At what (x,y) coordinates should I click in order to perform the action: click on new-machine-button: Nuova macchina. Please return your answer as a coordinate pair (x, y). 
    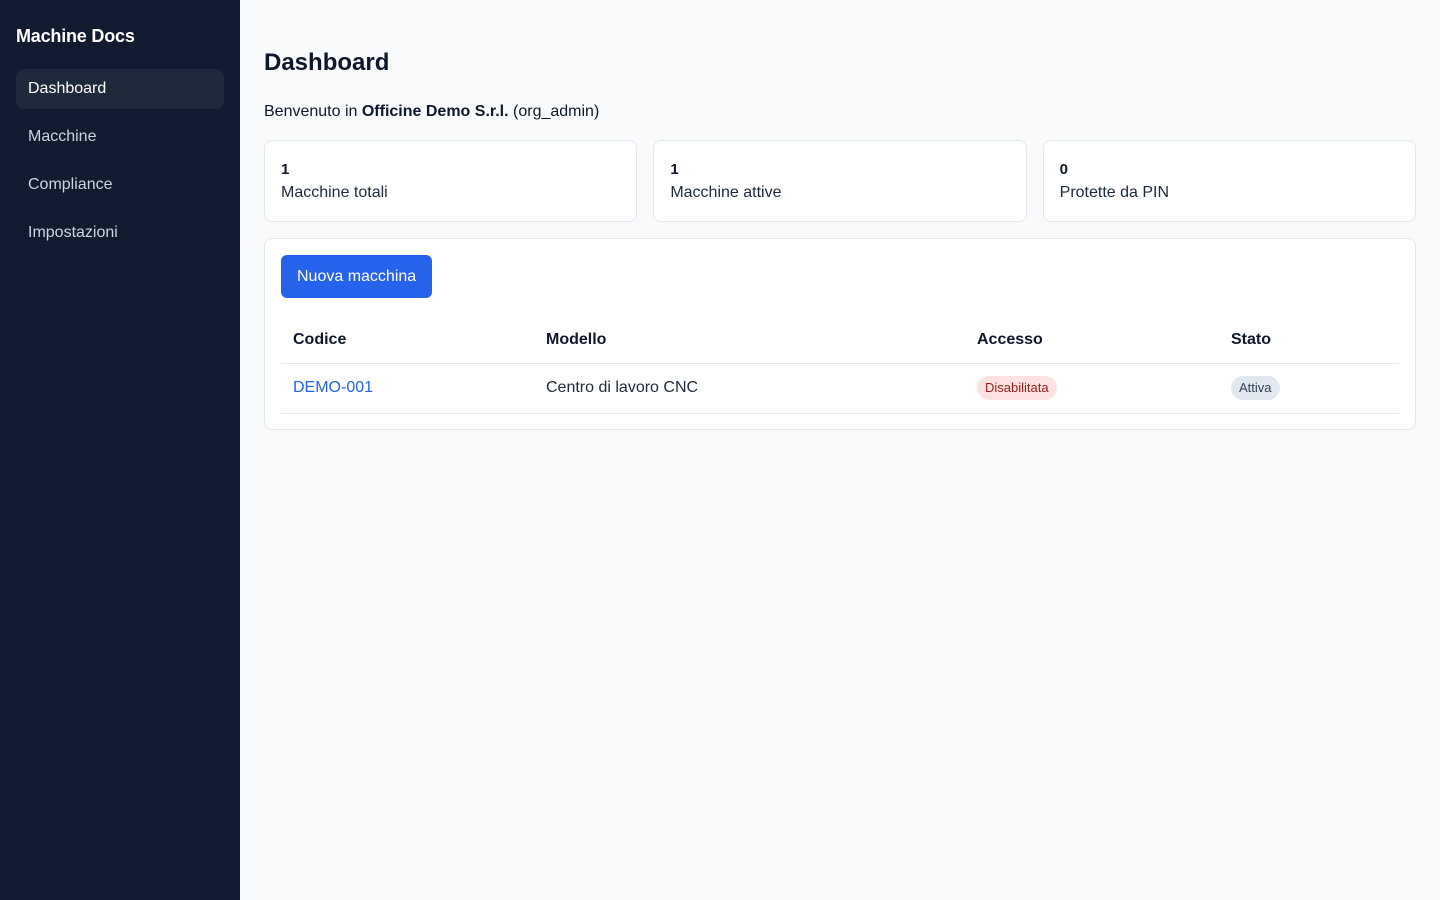
    Looking at the image, I should click on (357, 276).